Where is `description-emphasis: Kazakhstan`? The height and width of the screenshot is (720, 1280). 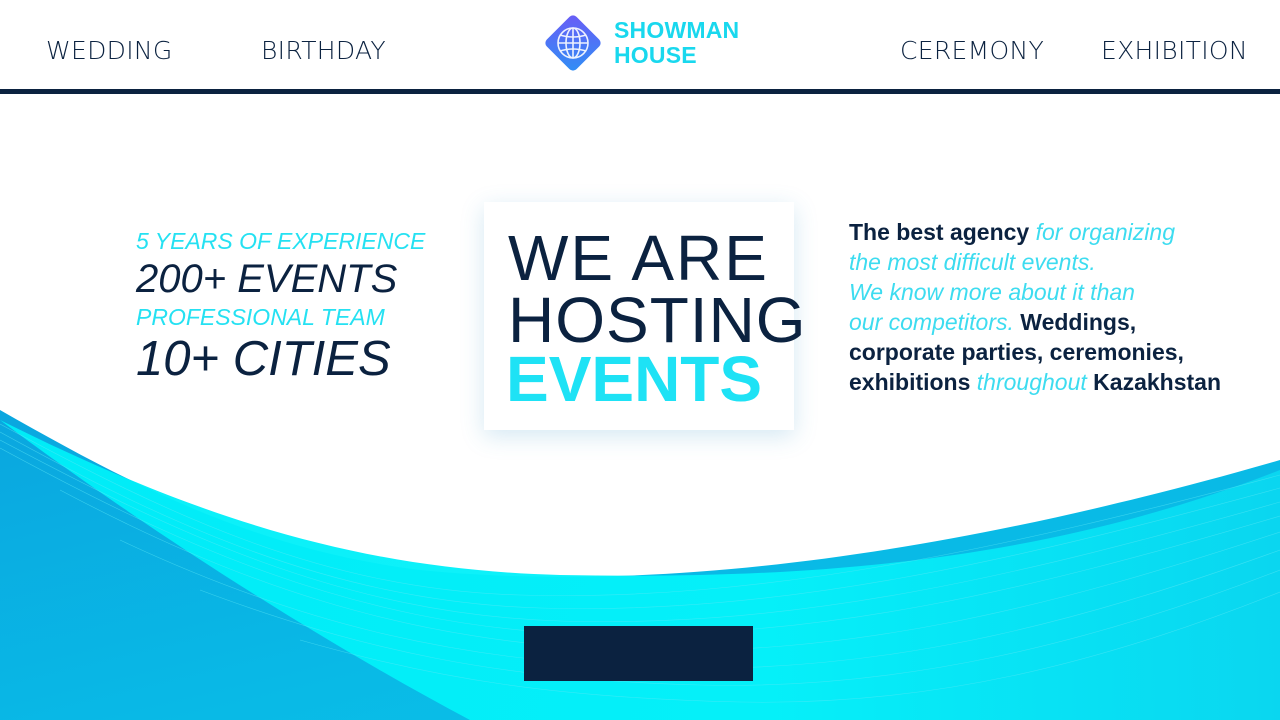 description-emphasis: Kazakhstan is located at coordinates (1157, 382).